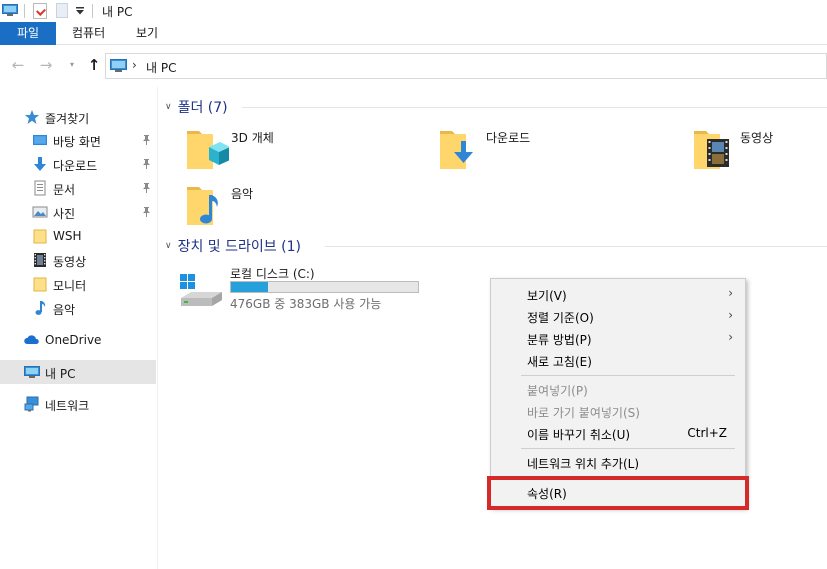 The height and width of the screenshot is (569, 827). Describe the element at coordinates (202, 206) in the screenshot. I see `music-folder-icon` at that location.